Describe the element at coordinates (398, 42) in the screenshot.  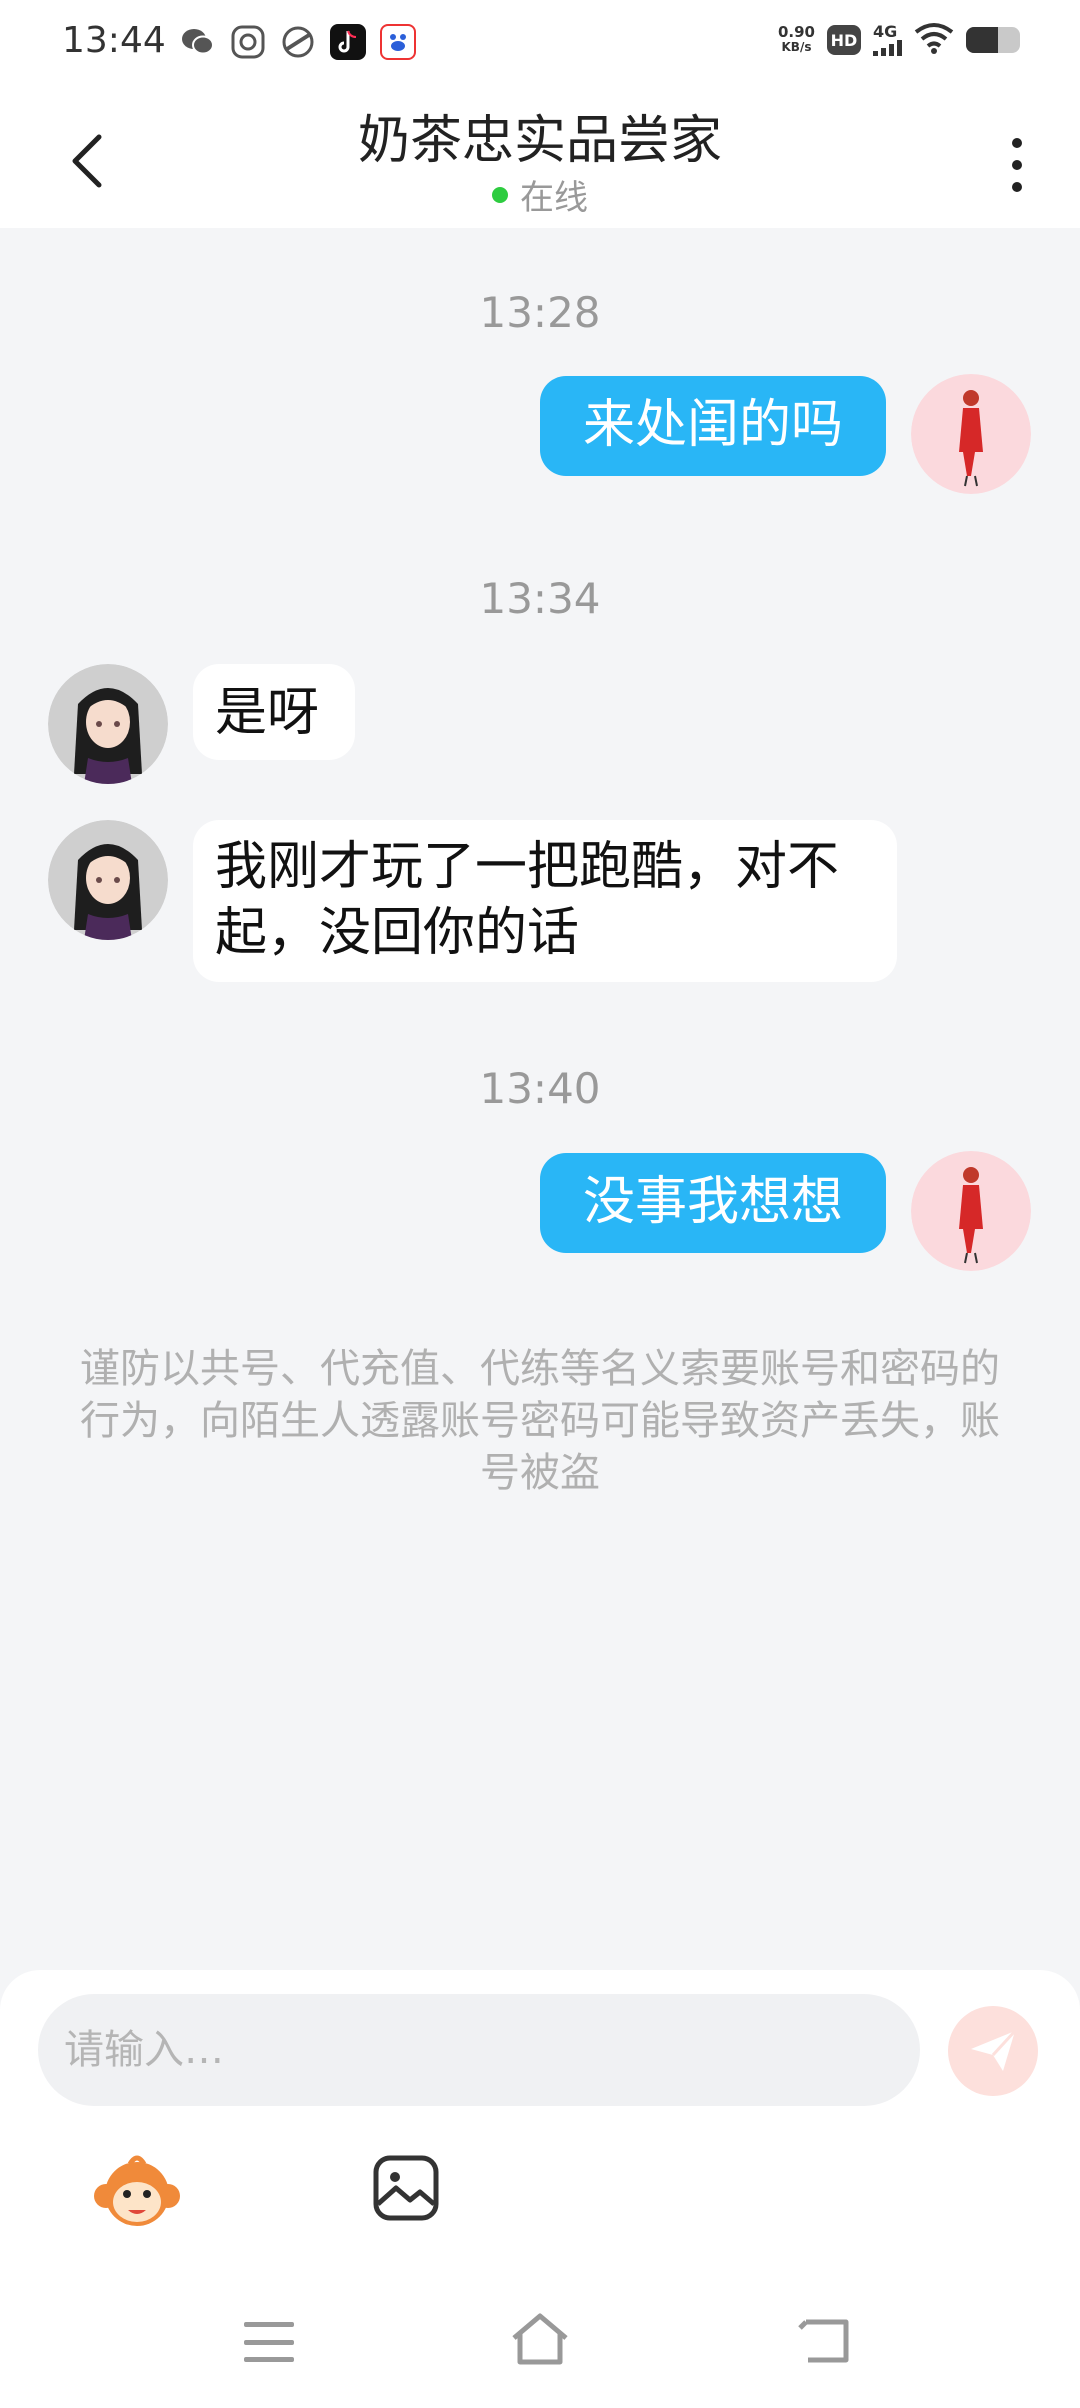
I see `baidu-icon` at that location.